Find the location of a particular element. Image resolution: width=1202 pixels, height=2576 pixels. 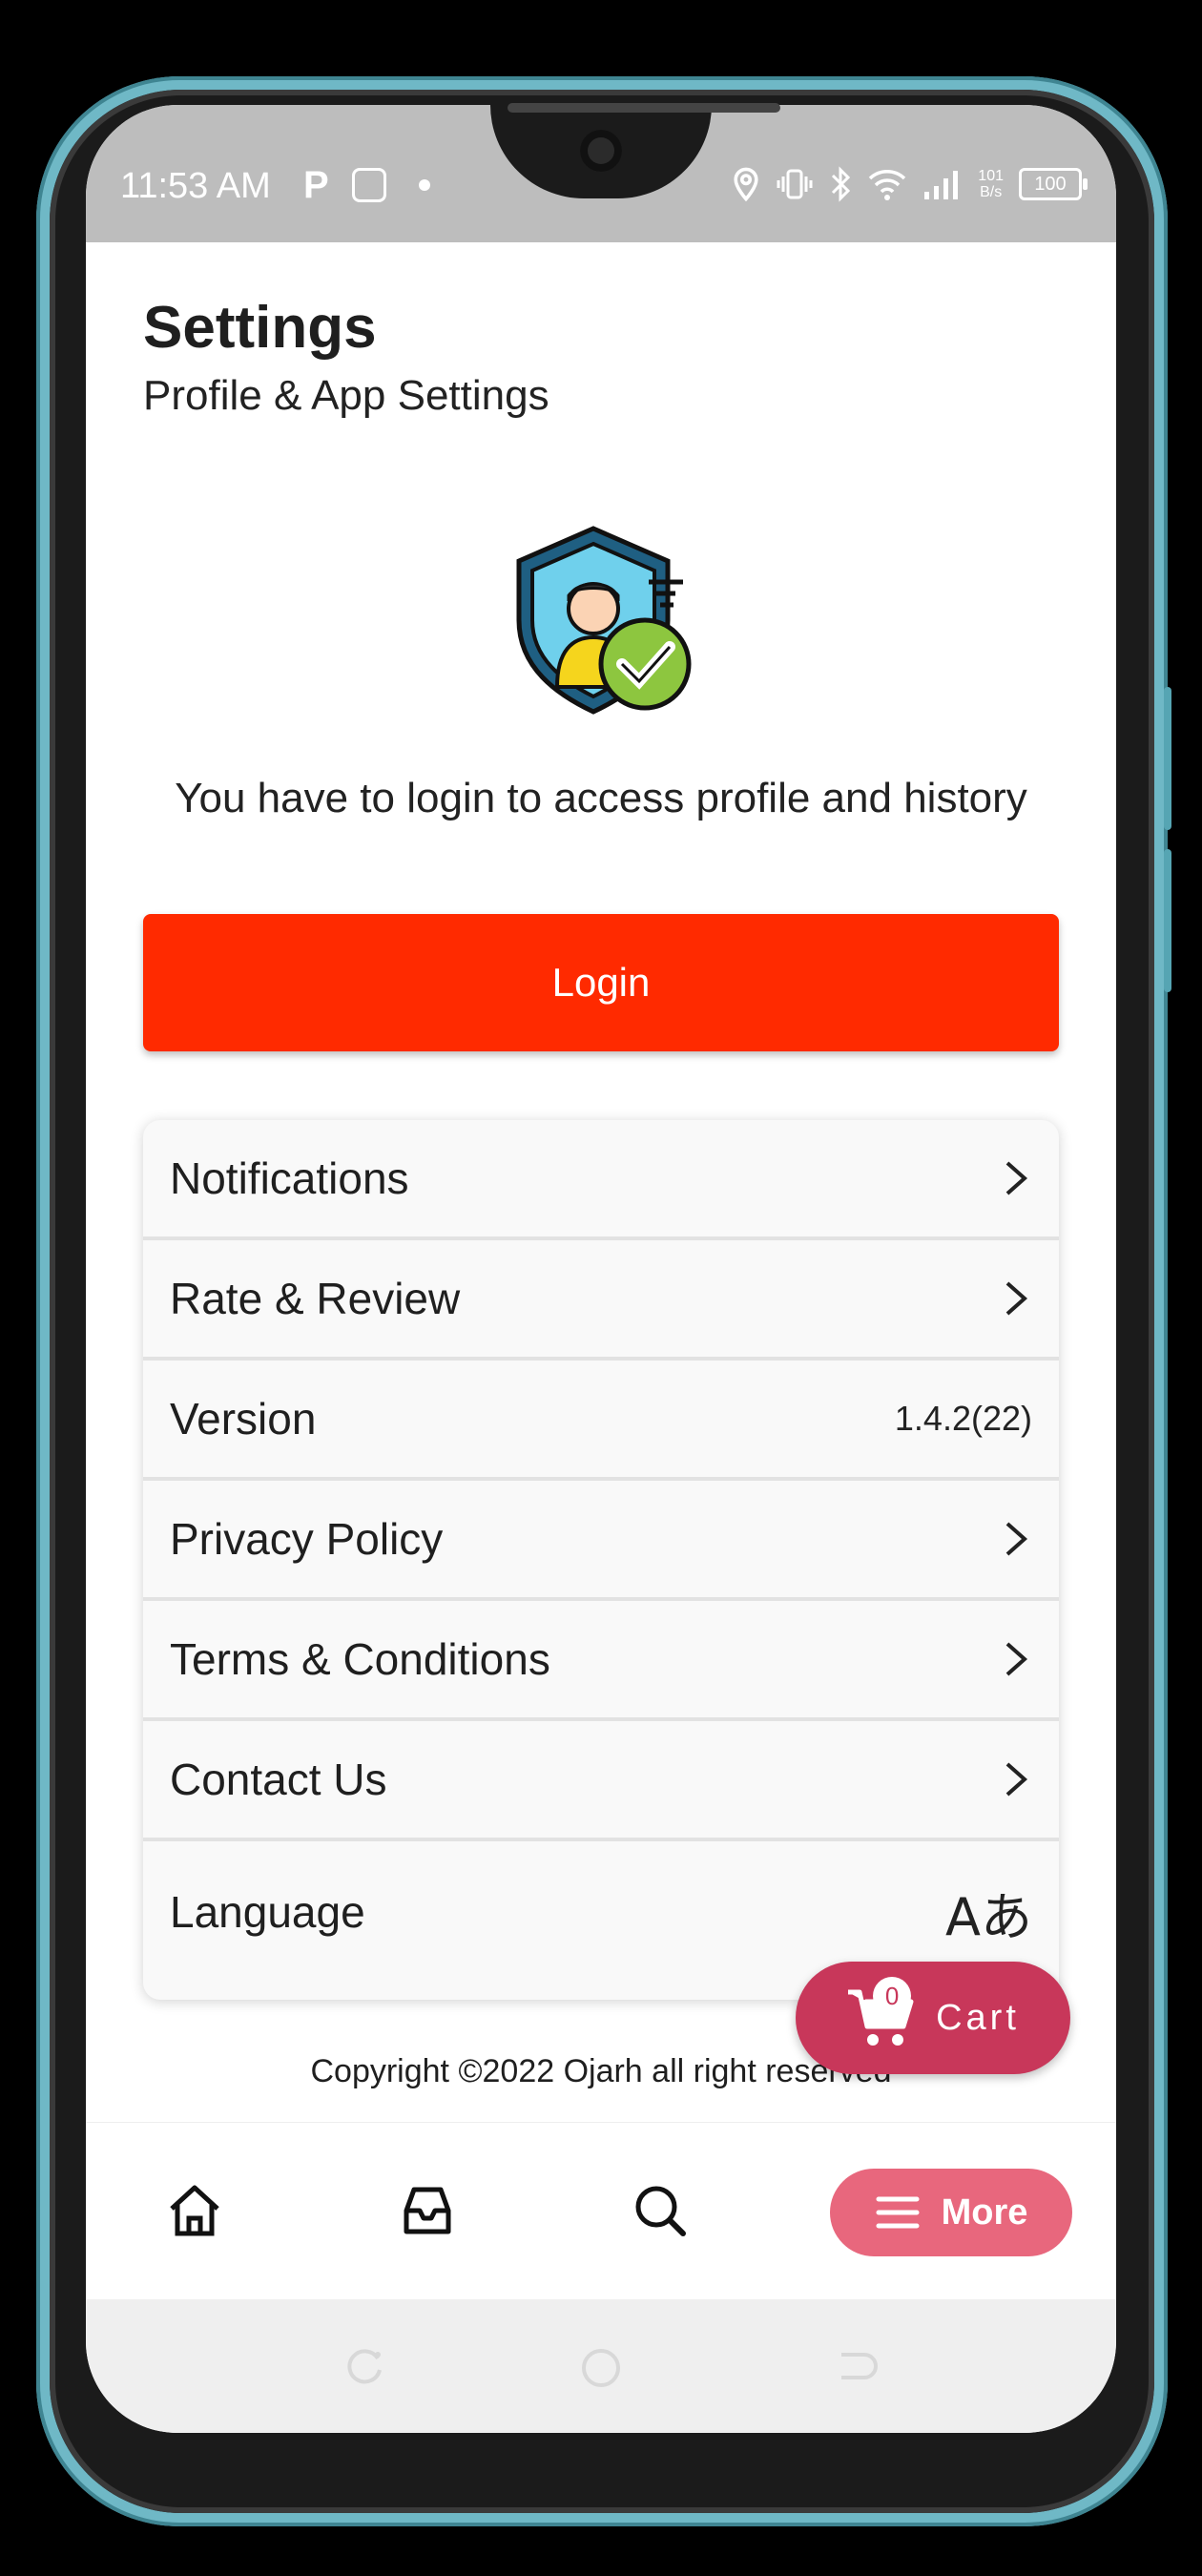

recent-apps-icon is located at coordinates (364, 2368).